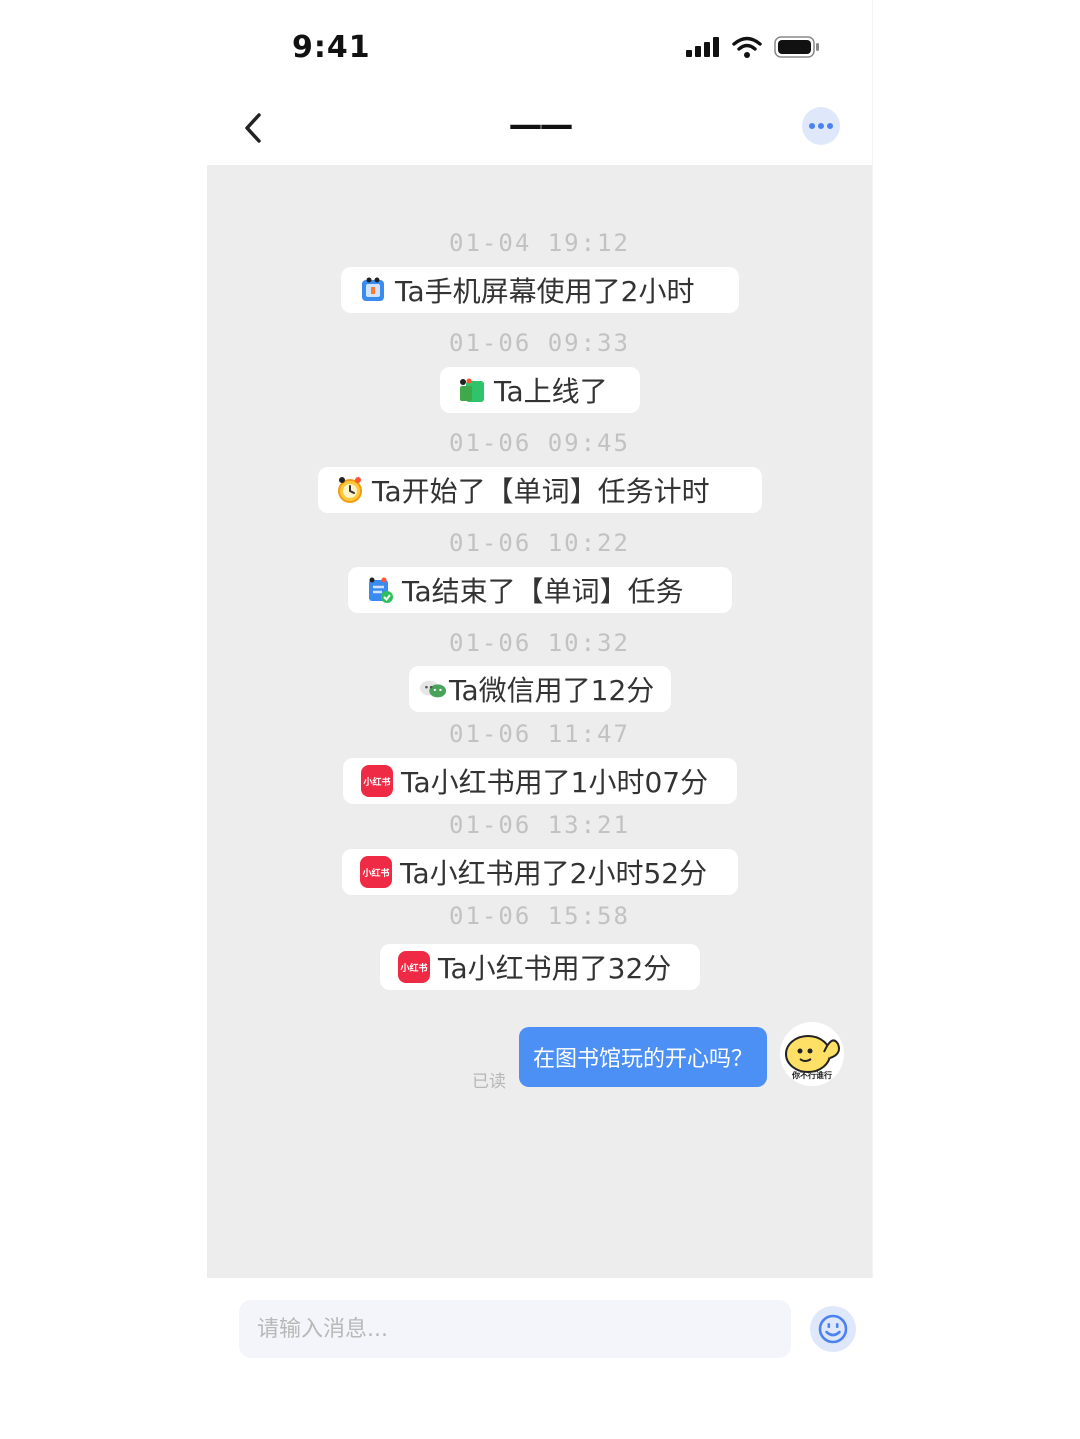 The width and height of the screenshot is (1080, 1439). Describe the element at coordinates (472, 390) in the screenshot. I see `online-app-icon` at that location.